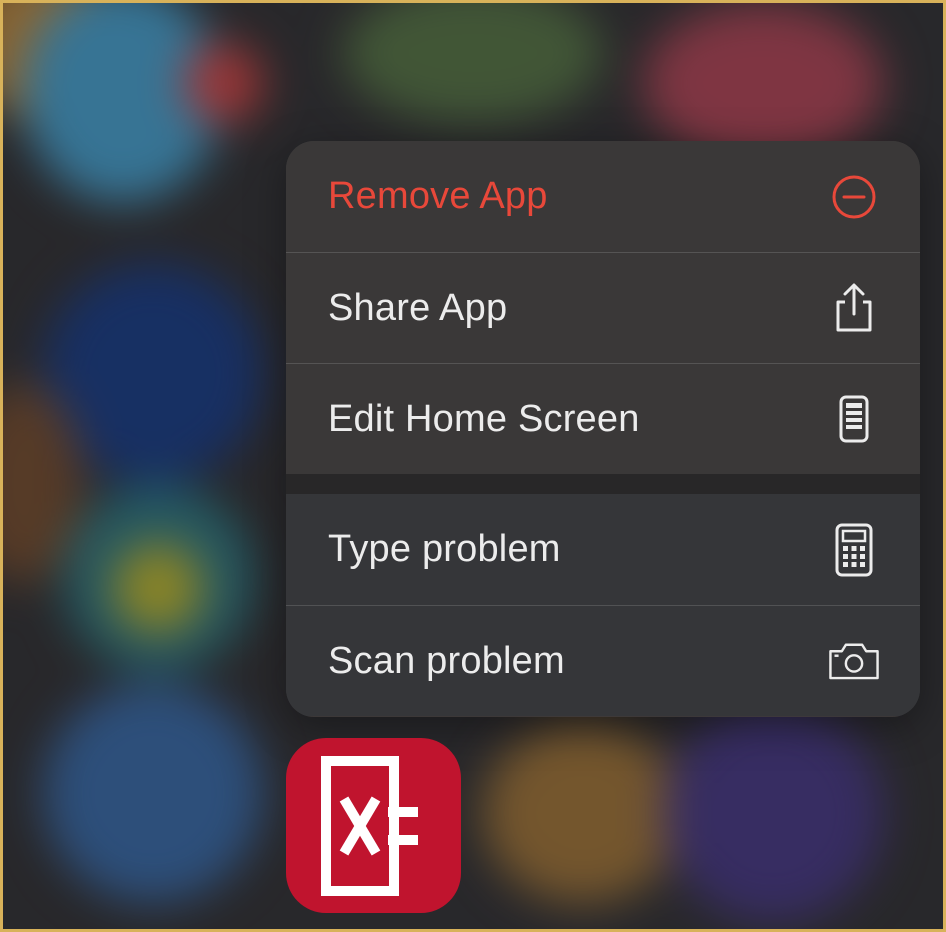  What do you see at coordinates (854, 308) in the screenshot?
I see `share-icon` at bounding box center [854, 308].